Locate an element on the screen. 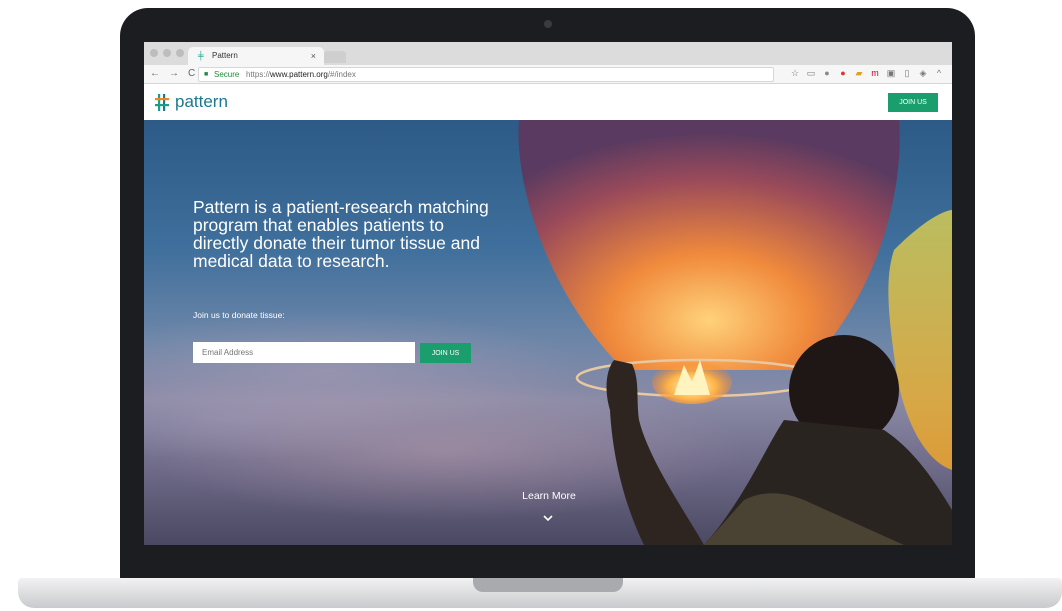  email-field is located at coordinates (304, 352).